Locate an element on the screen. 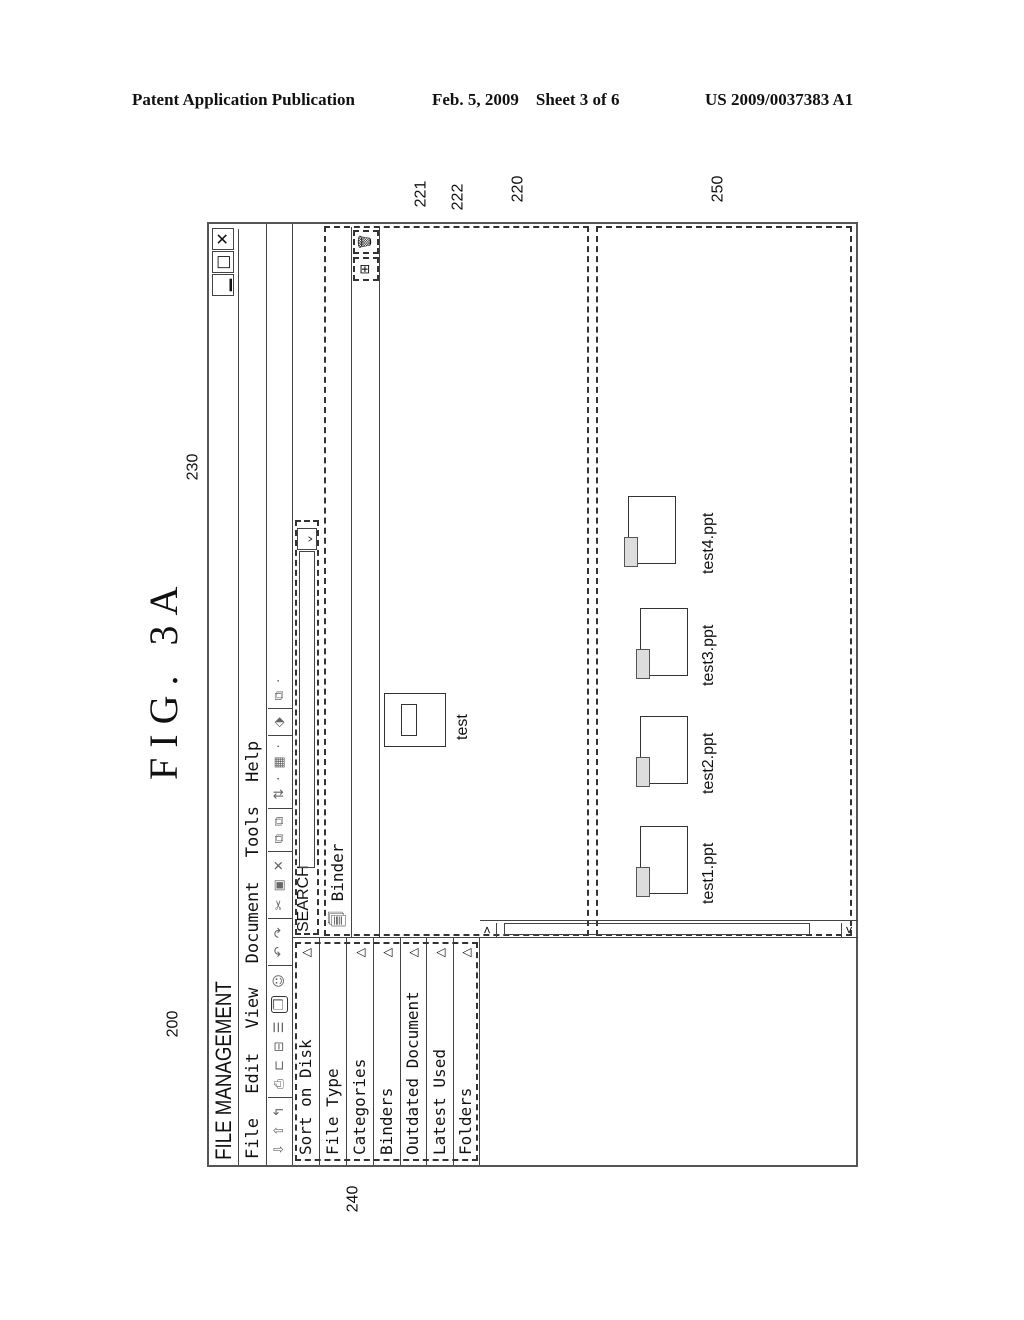 This screenshot has height=1320, width=1024. document-name: test3.ppt is located at coordinates (709, 655).